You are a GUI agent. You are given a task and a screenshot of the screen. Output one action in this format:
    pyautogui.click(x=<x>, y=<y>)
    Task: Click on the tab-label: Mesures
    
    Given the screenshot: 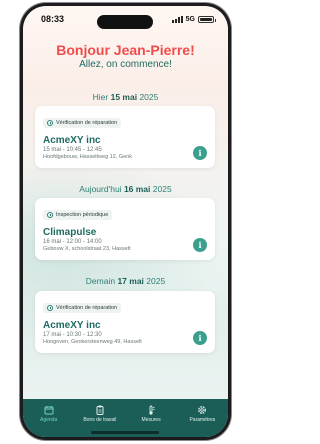 What is the action you would take?
    pyautogui.click(x=151, y=420)
    